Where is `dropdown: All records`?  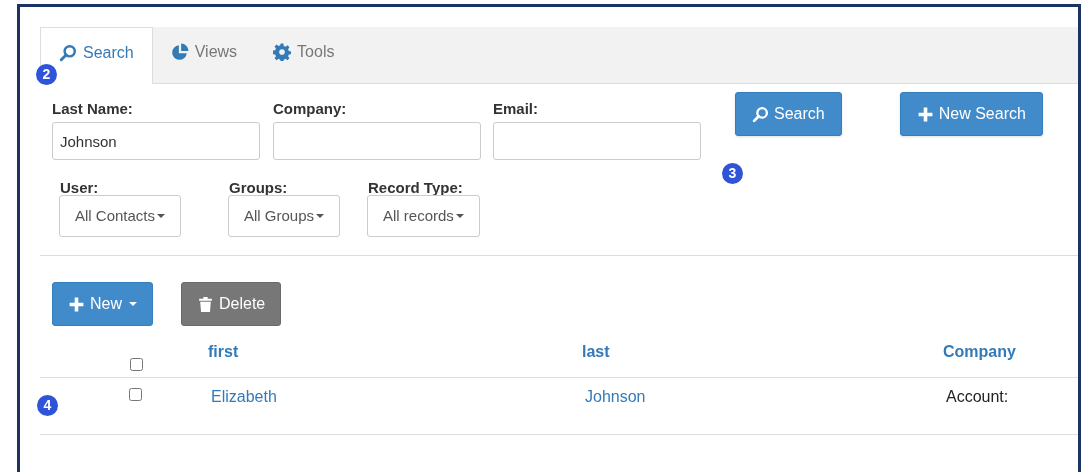
dropdown: All records is located at coordinates (423, 216).